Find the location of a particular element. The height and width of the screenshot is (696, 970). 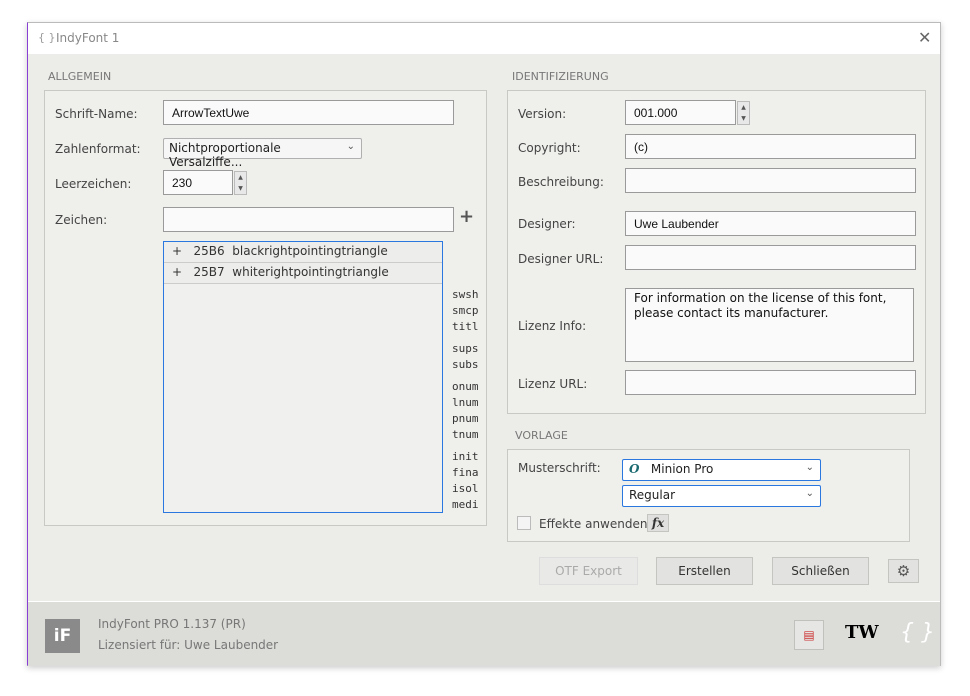

copyright-label: Copyright: is located at coordinates (549, 148).